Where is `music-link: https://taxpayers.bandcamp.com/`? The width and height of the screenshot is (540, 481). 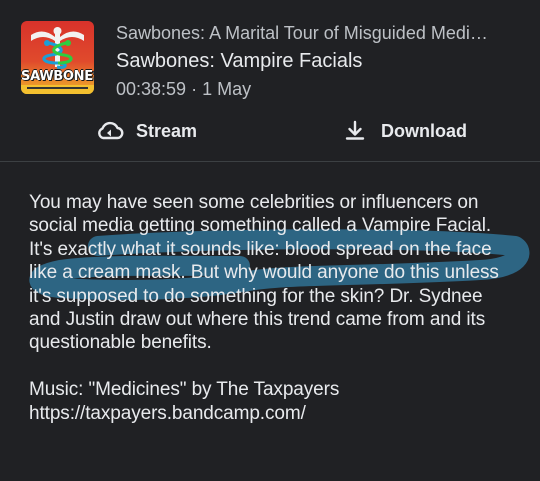 music-link: https://taxpayers.bandcamp.com/ is located at coordinates (274, 413).